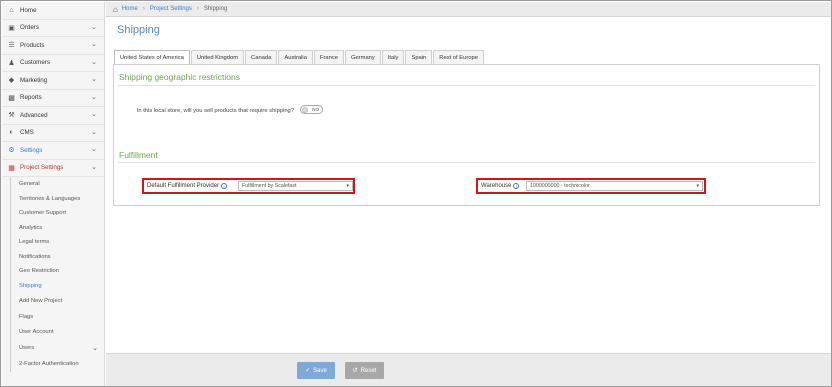  Describe the element at coordinates (53, 63) in the screenshot. I see `sidebar-item-customers: ♟ Customers ⌄` at that location.